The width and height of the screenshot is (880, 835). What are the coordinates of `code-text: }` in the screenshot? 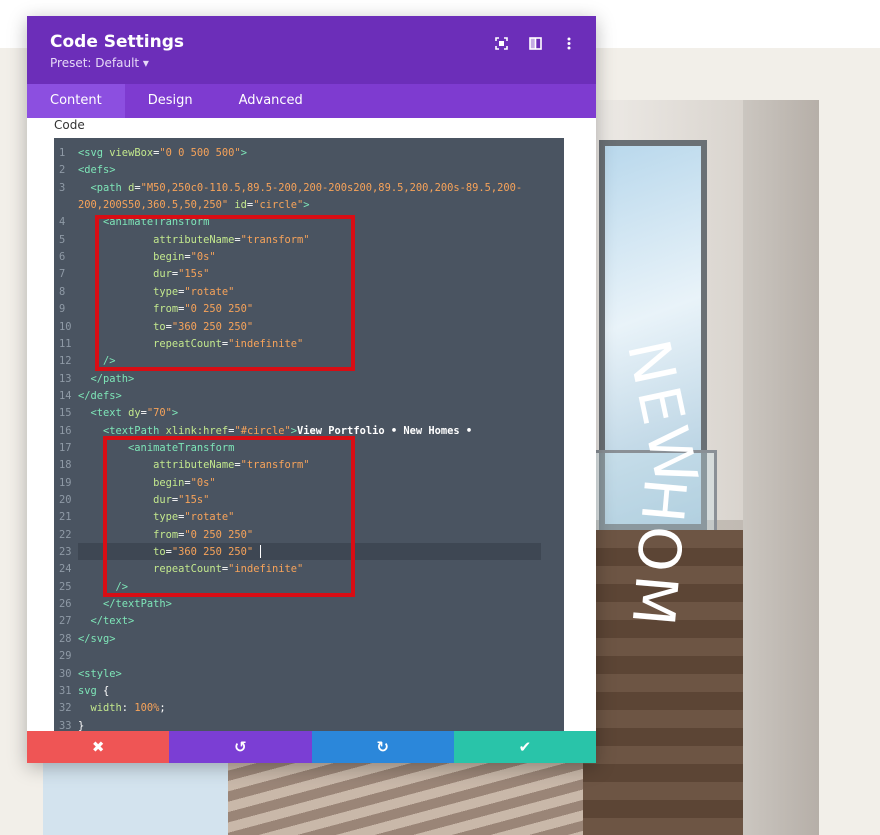 It's located at (81, 725).